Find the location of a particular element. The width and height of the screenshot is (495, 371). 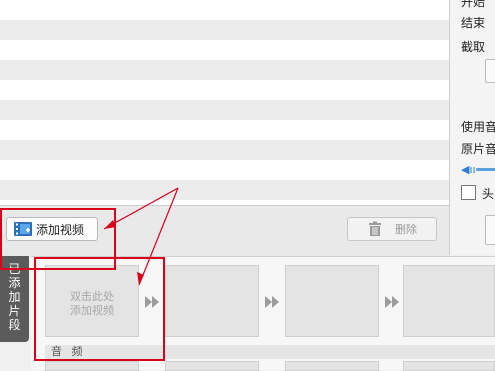

add-video-button: 添加视频 is located at coordinates (52, 229).